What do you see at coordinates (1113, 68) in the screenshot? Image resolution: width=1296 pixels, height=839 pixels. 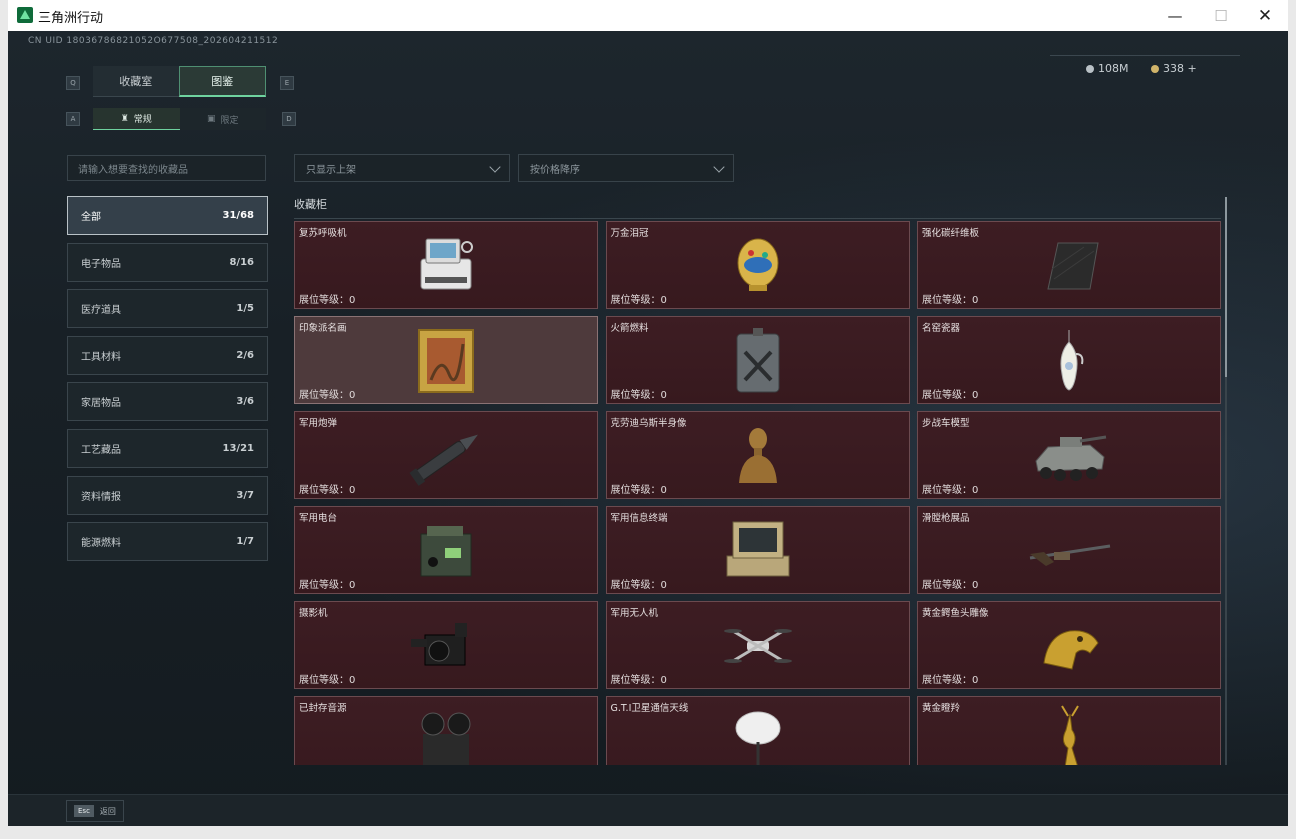 I see `silver-amount: 108M` at bounding box center [1113, 68].